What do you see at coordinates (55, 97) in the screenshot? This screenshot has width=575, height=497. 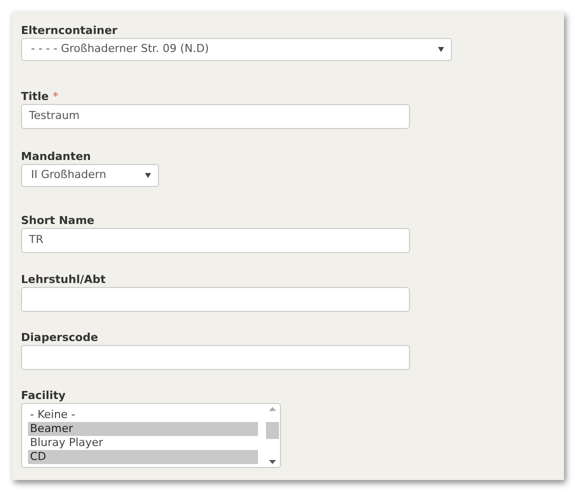 I see `required-mark: *` at bounding box center [55, 97].